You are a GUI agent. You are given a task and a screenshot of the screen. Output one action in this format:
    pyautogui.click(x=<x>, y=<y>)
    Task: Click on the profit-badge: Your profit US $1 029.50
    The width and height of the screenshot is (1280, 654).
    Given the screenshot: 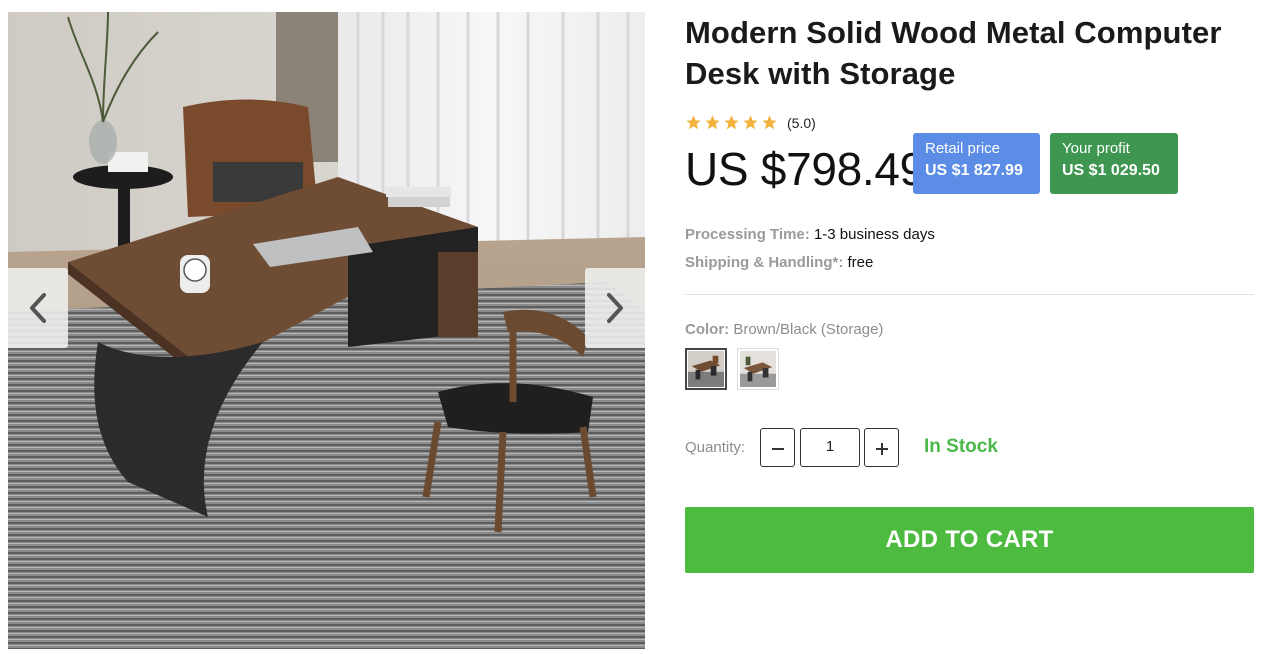 What is the action you would take?
    pyautogui.click(x=1114, y=163)
    